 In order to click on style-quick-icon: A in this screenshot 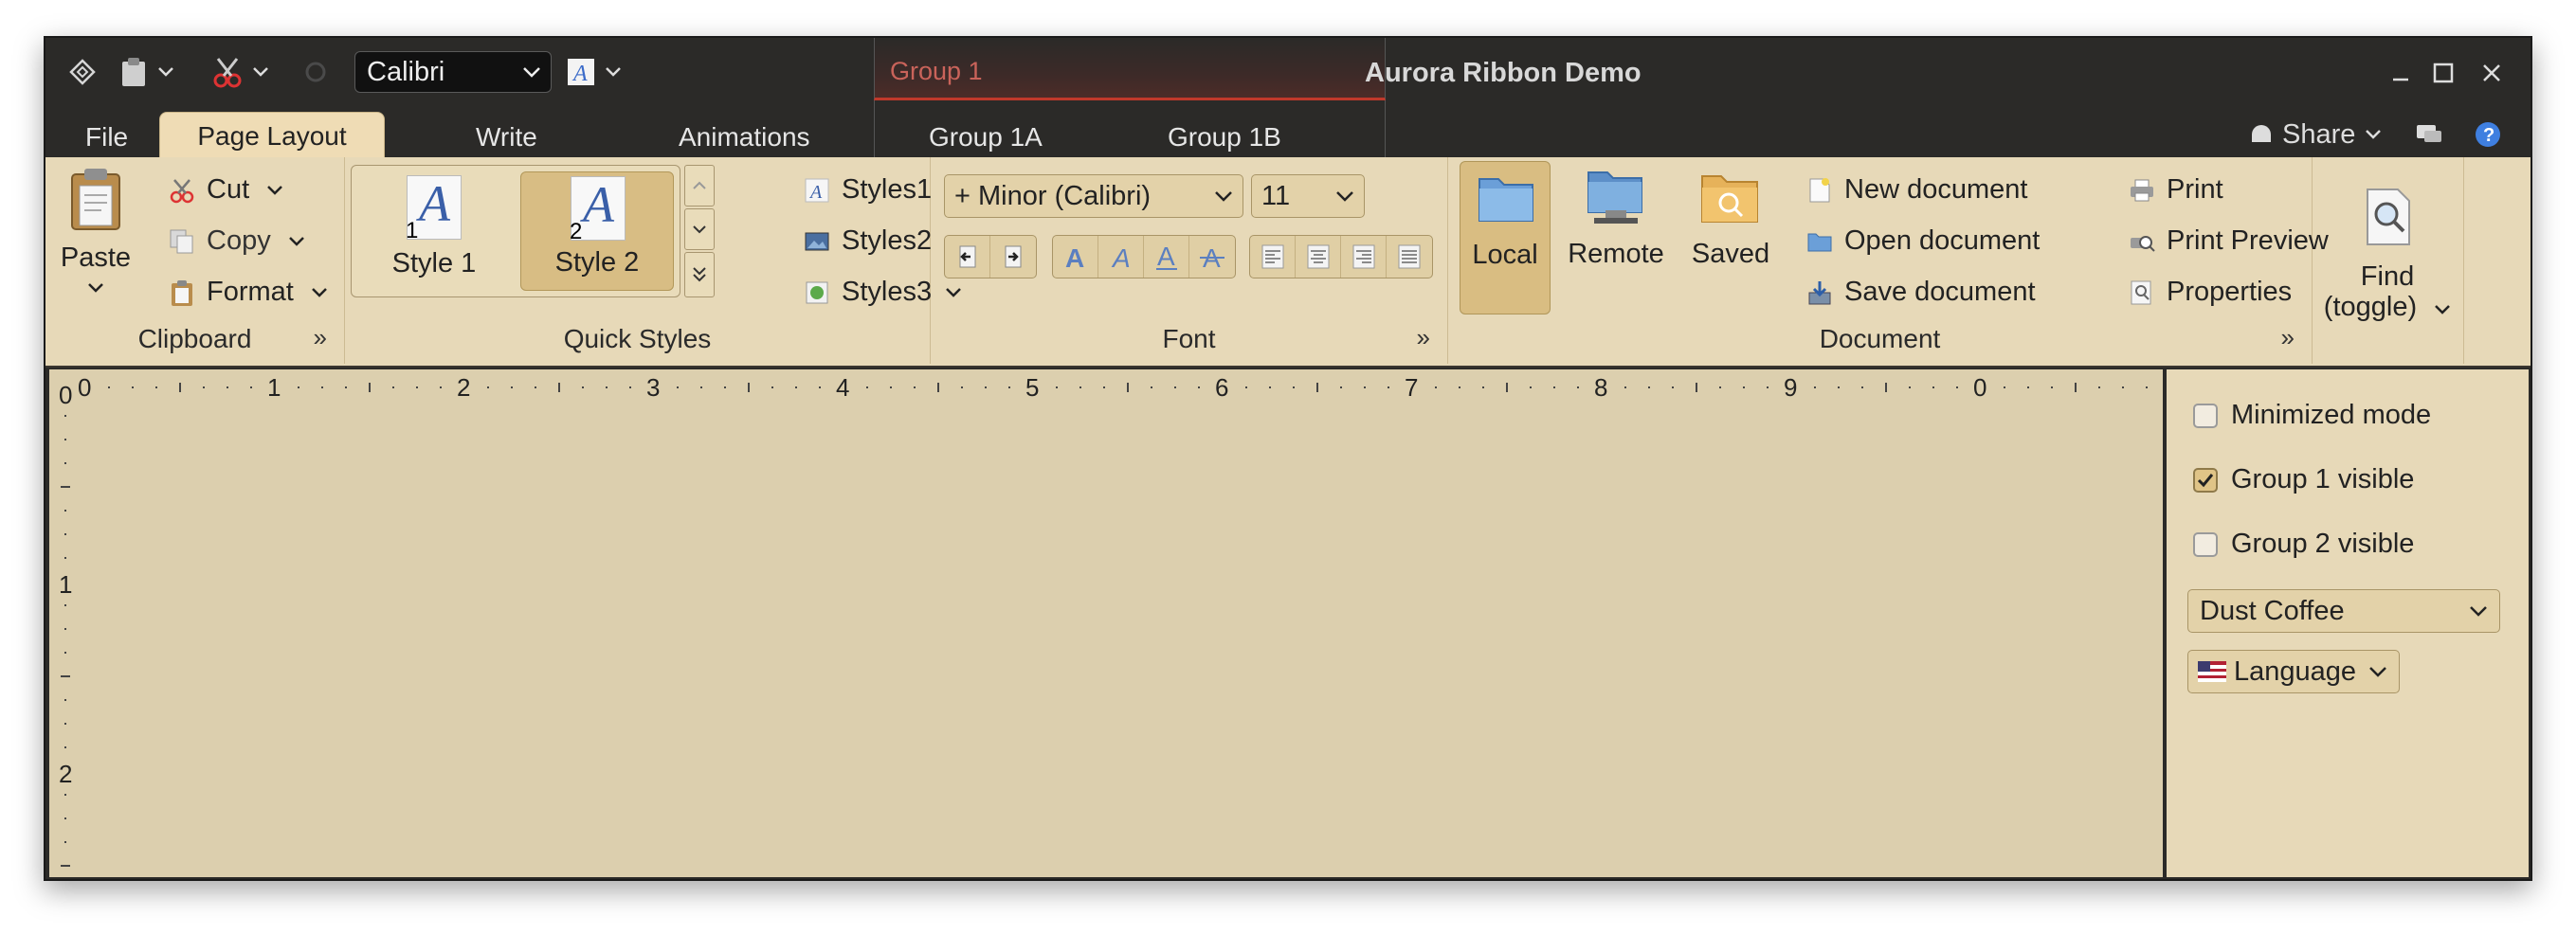, I will do `click(594, 72)`.